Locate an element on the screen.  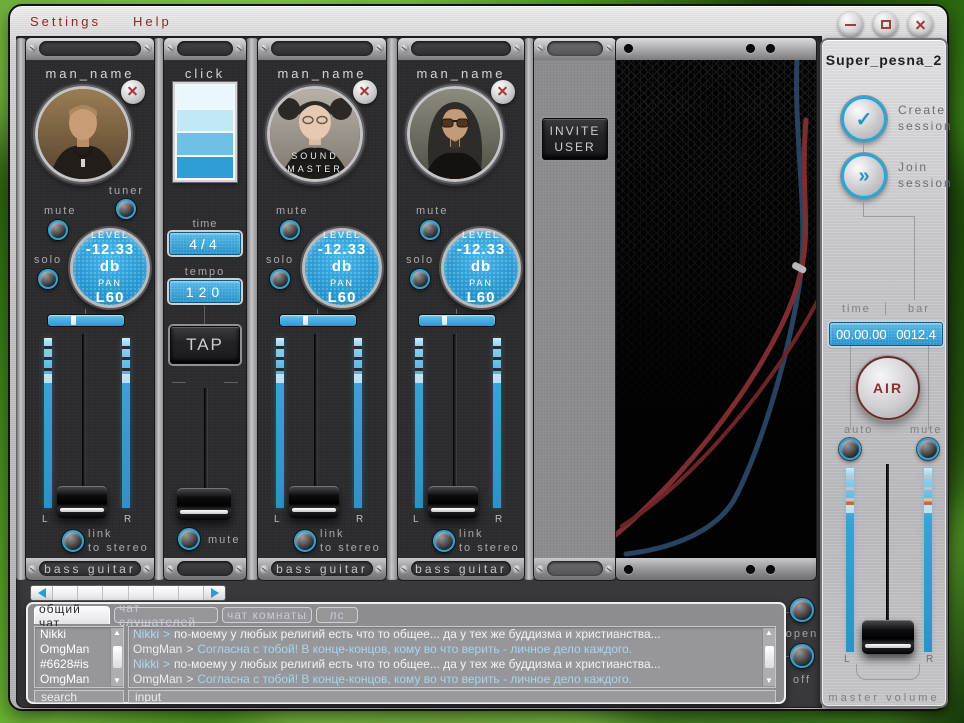
channel-cap is located at coordinates (205, 49).